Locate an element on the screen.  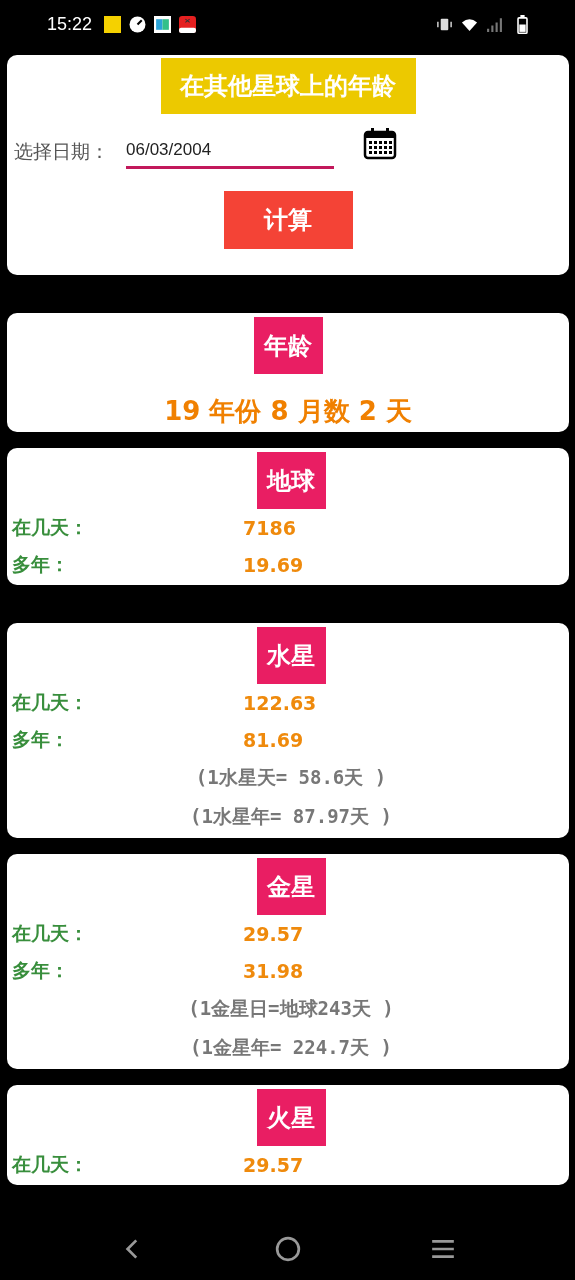
conversion-note: (1金星年= 224.7天 ) is located at coordinates (291, 1047).